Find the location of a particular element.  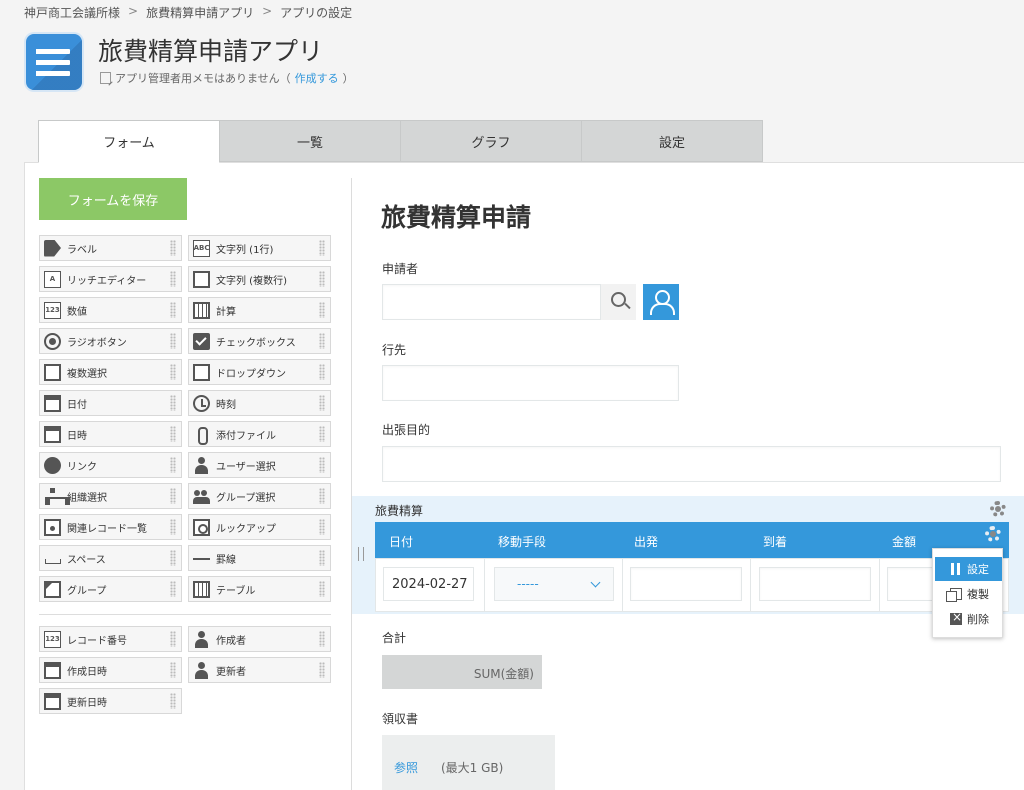

palette-item-text: 数値 is located at coordinates (77, 312).